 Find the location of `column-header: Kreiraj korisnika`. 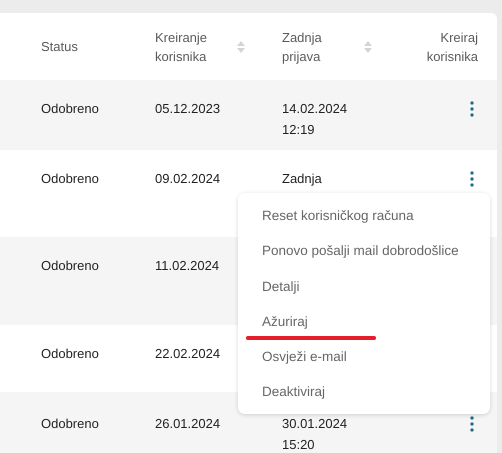

column-header: Kreiraj korisnika is located at coordinates (438, 47).